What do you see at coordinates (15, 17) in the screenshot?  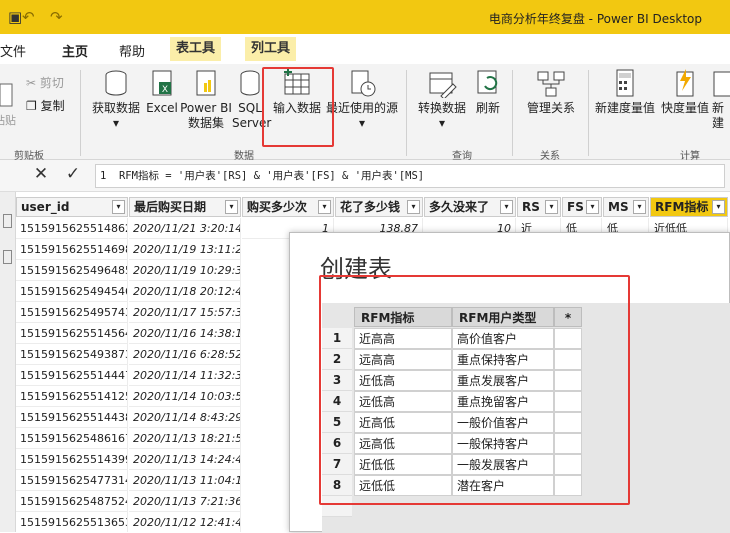 I see `save-icon: ▣` at bounding box center [15, 17].